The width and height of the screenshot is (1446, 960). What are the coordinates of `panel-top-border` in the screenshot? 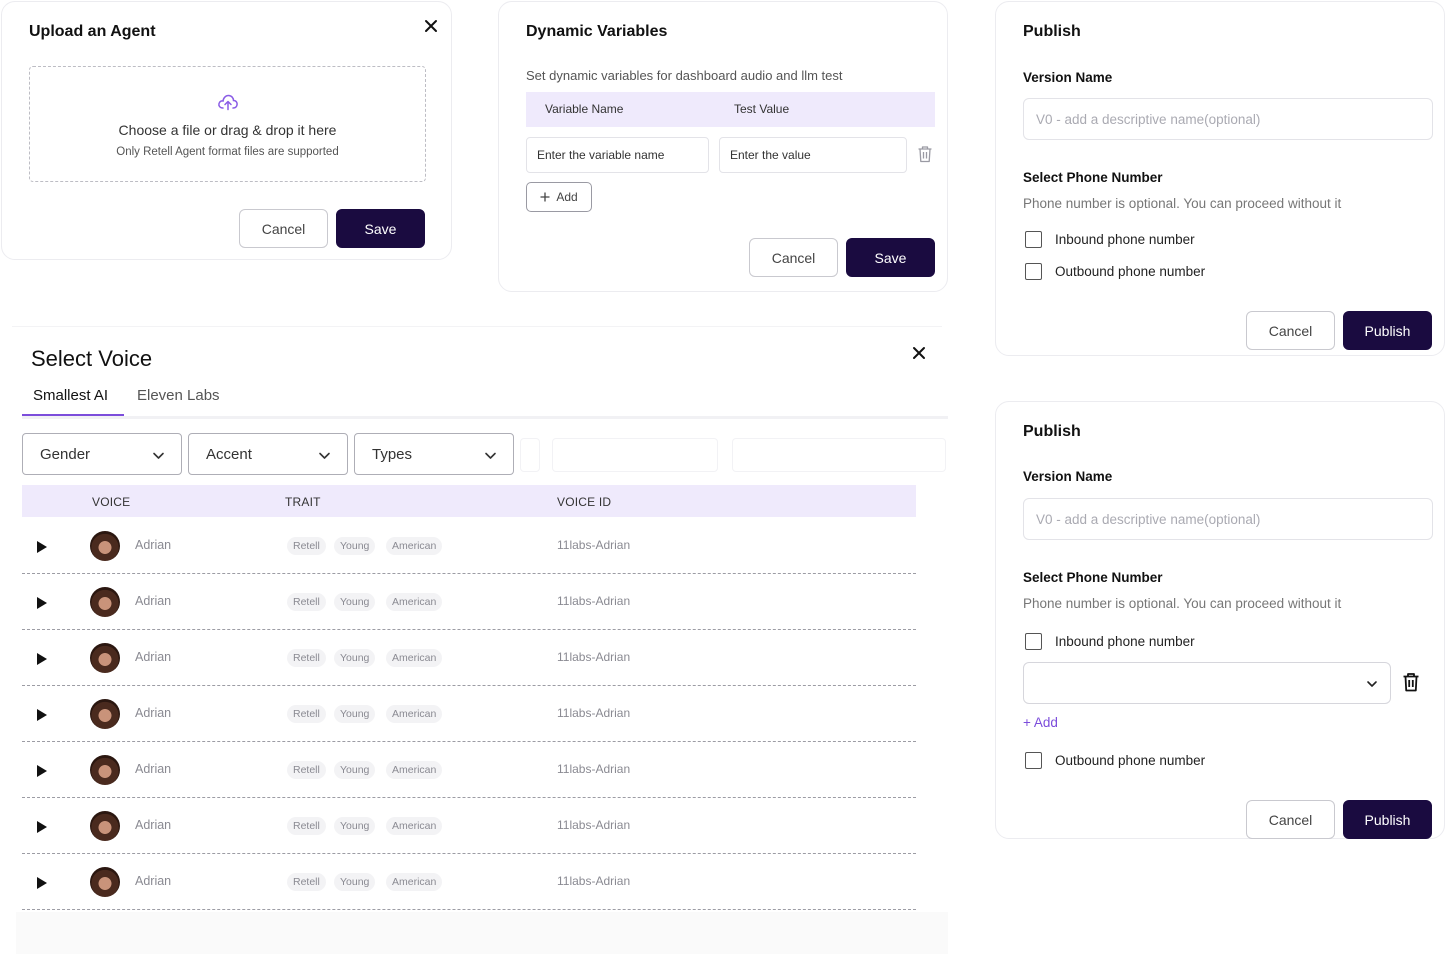 It's located at (477, 326).